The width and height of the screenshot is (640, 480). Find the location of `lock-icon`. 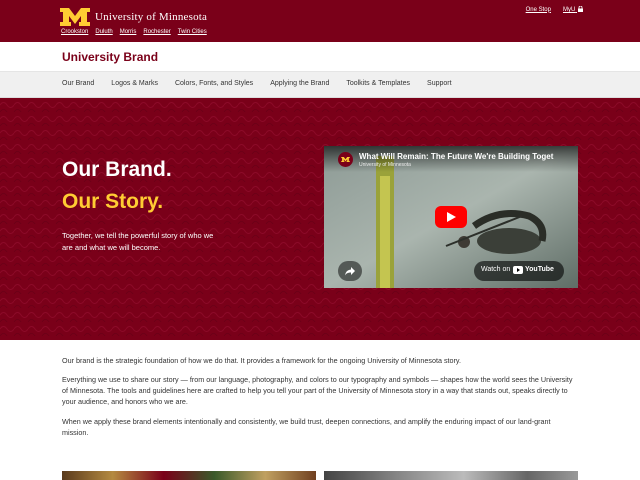

lock-icon is located at coordinates (580, 9).